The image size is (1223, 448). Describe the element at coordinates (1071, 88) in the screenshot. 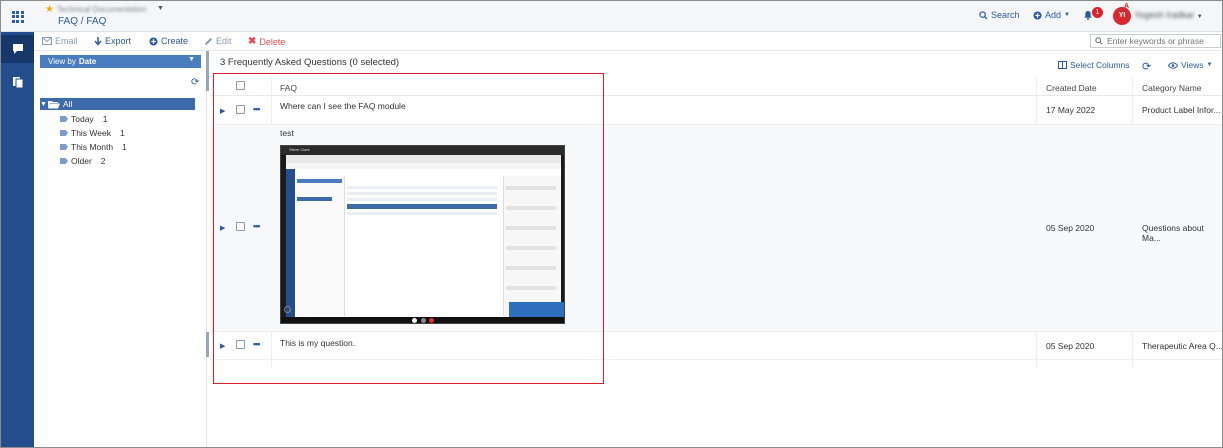

I see `column-header-created-date: Created Date` at that location.